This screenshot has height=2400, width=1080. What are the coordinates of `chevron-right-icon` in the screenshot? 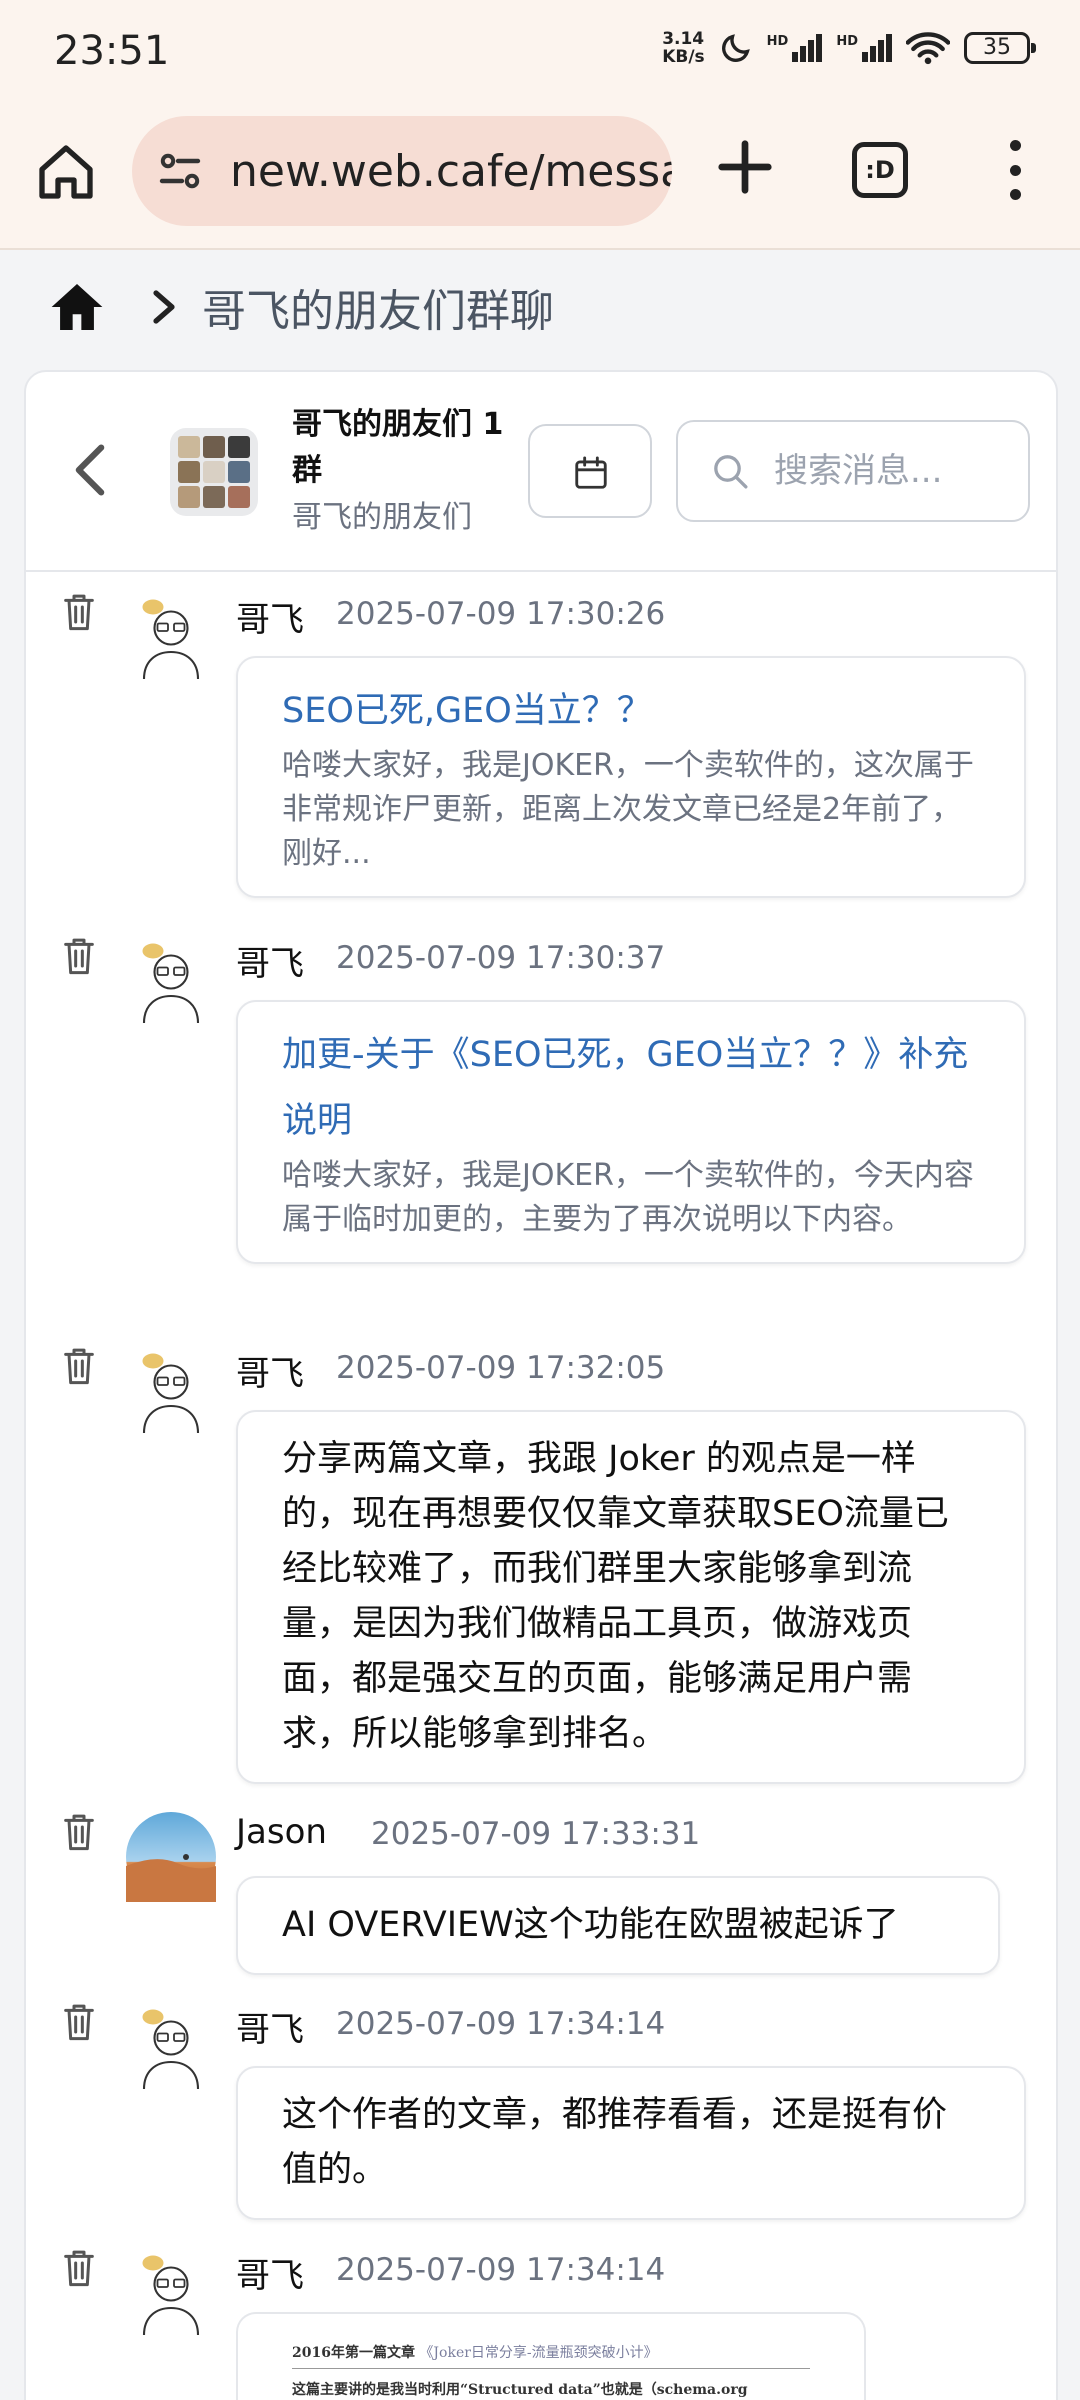 It's located at (164, 307).